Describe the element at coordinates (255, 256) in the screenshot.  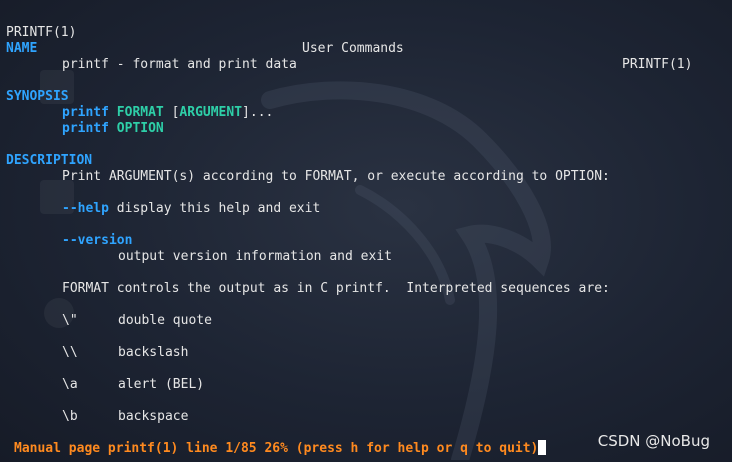
I see `version-text: output version information and exit` at that location.